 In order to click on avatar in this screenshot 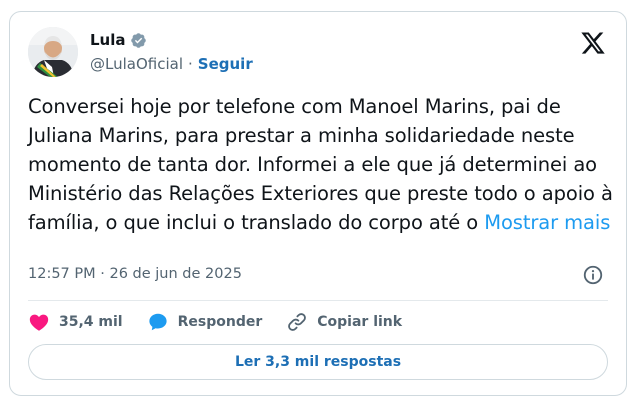, I will do `click(53, 52)`.